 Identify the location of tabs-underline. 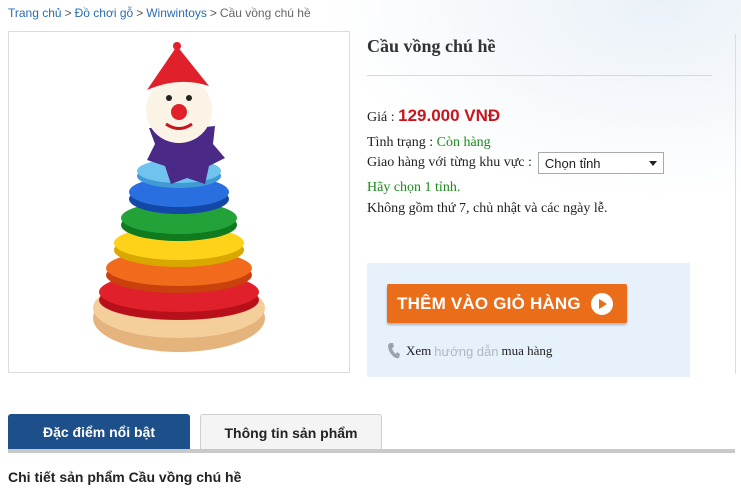
(371, 451).